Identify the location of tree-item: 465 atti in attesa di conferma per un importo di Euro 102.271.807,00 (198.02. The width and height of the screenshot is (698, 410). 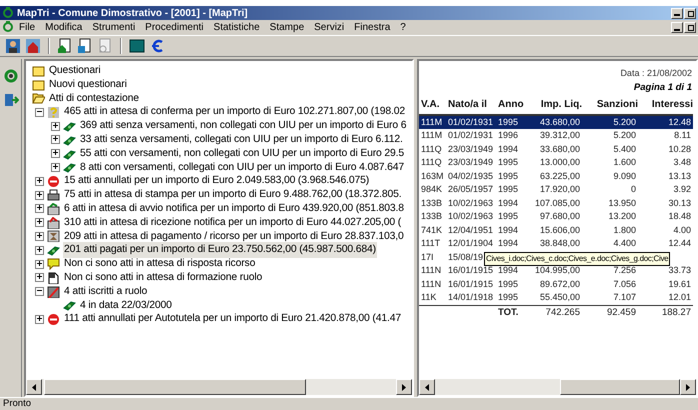
(234, 112).